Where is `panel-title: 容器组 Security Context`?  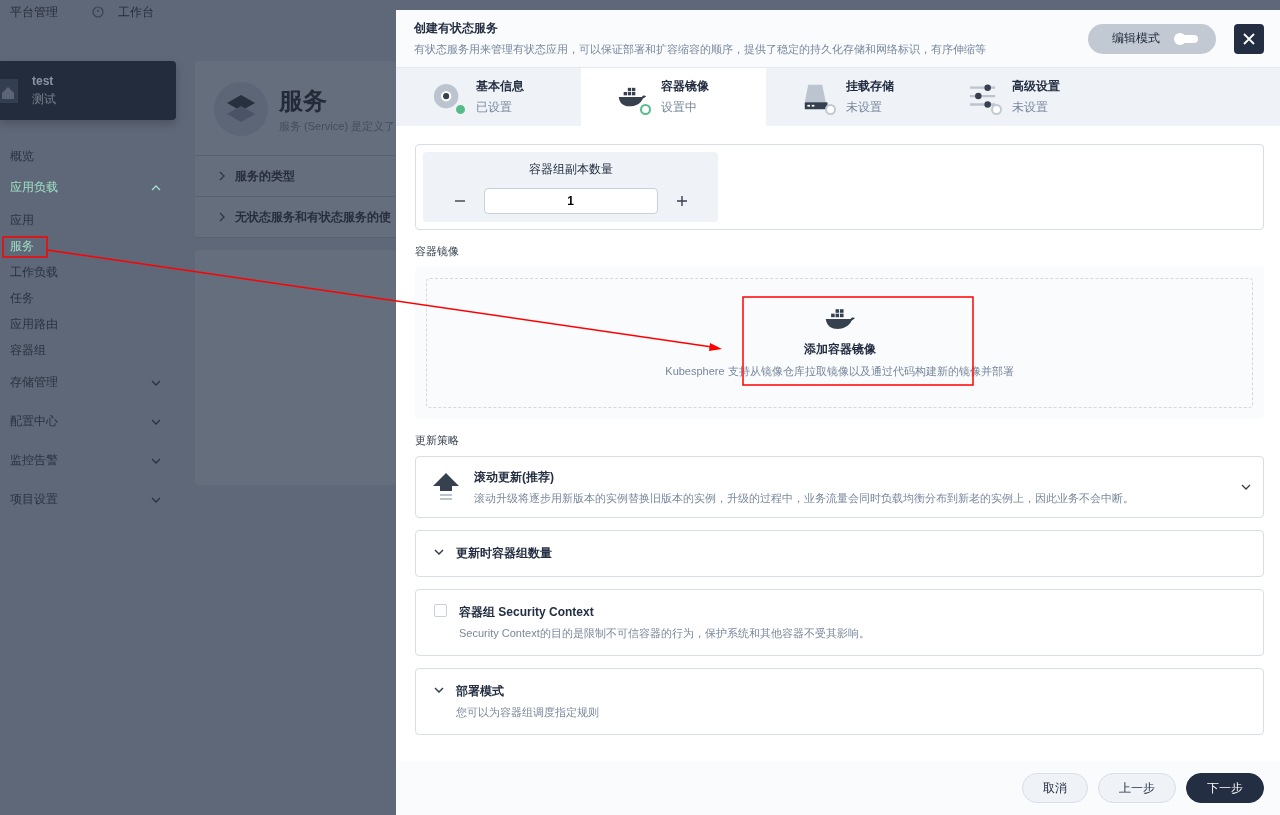
panel-title: 容器组 Security Context is located at coordinates (527, 612).